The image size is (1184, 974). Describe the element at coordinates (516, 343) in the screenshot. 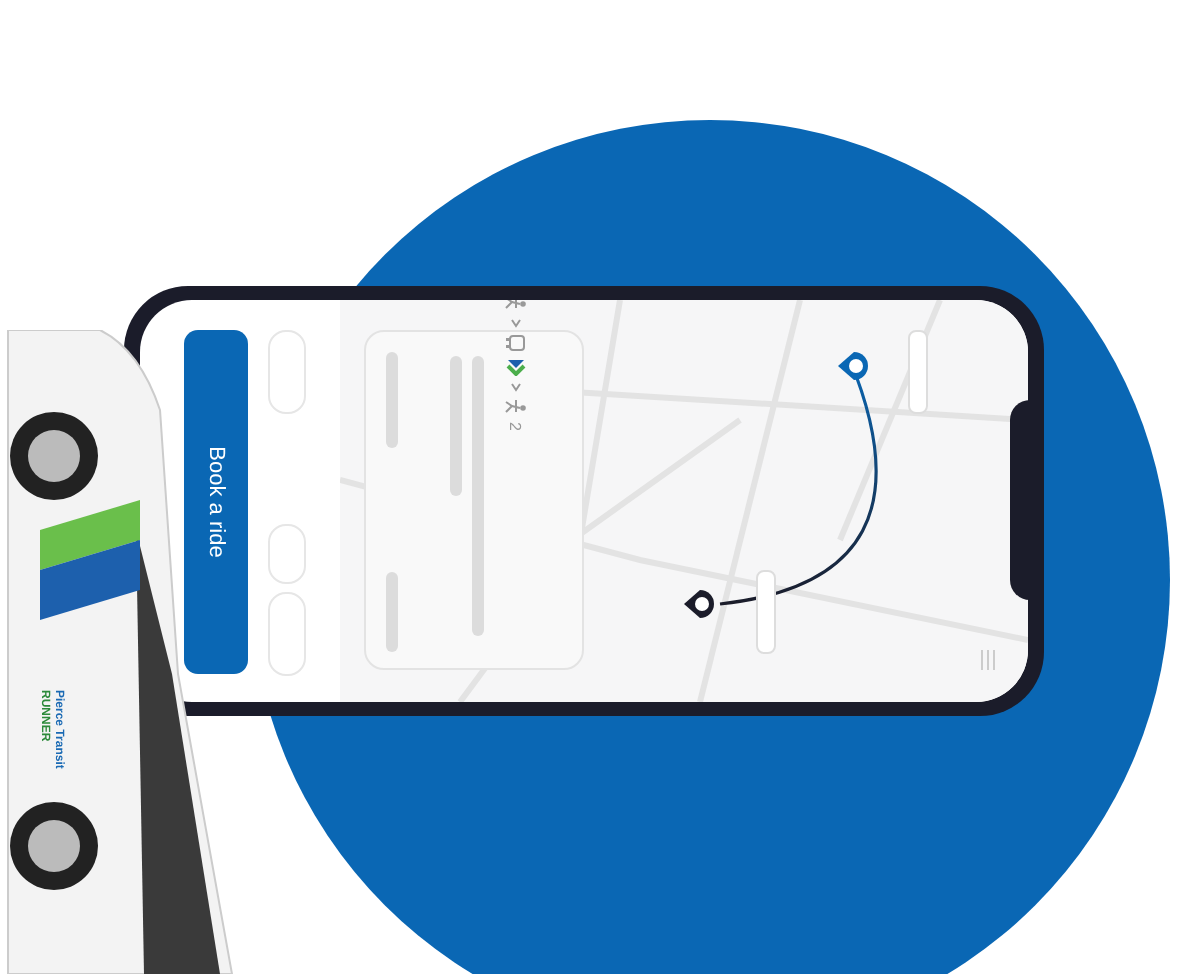

I see `bus-icon` at that location.